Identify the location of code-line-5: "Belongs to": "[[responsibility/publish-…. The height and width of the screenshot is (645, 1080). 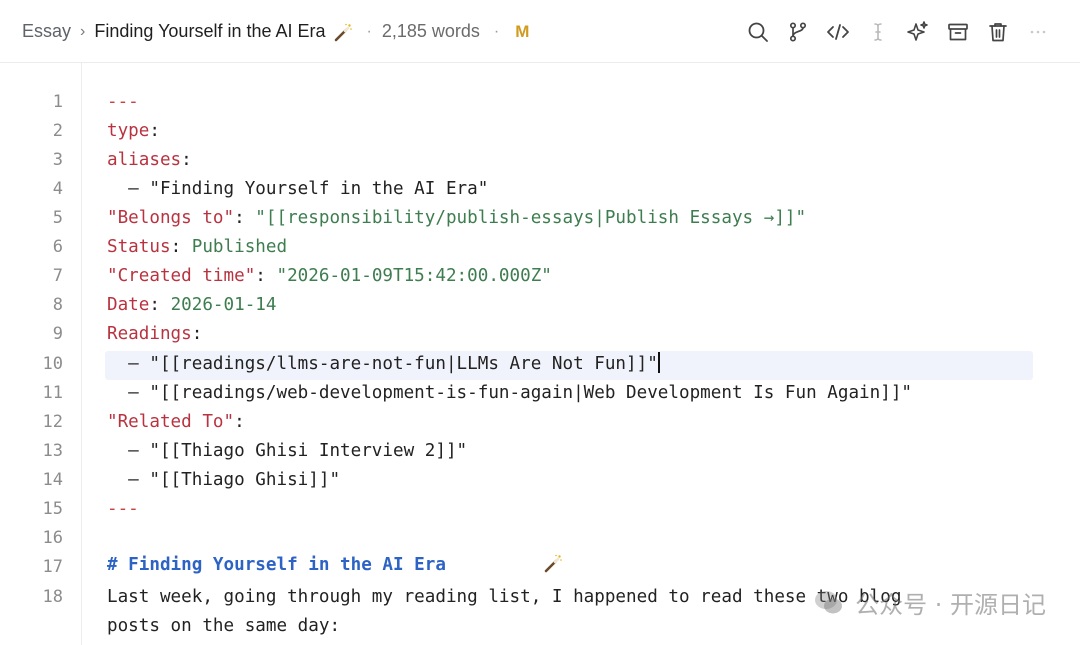
(456, 218).